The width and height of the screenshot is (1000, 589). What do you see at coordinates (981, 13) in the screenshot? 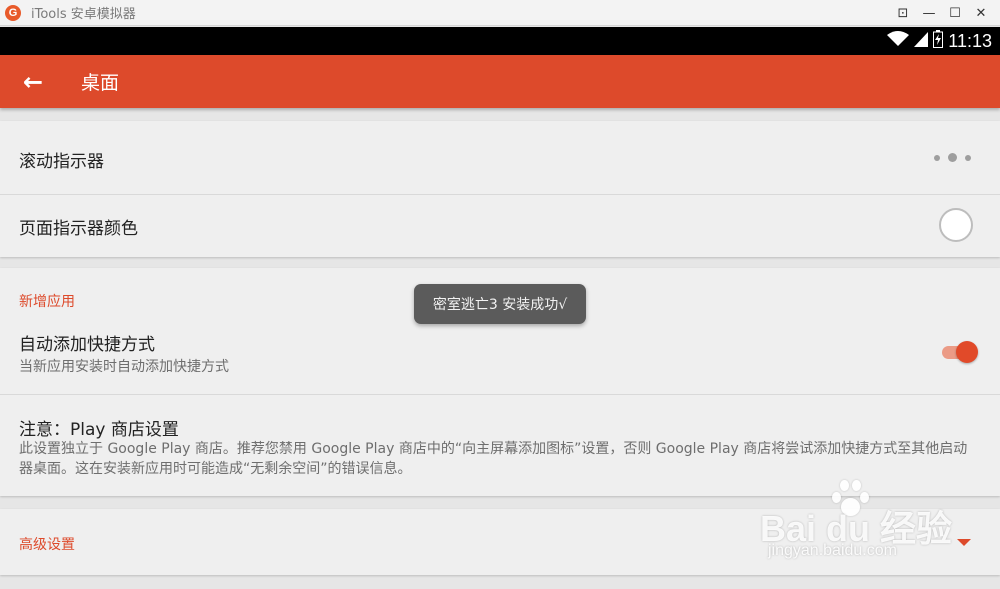
I see `close-button: ✕` at bounding box center [981, 13].